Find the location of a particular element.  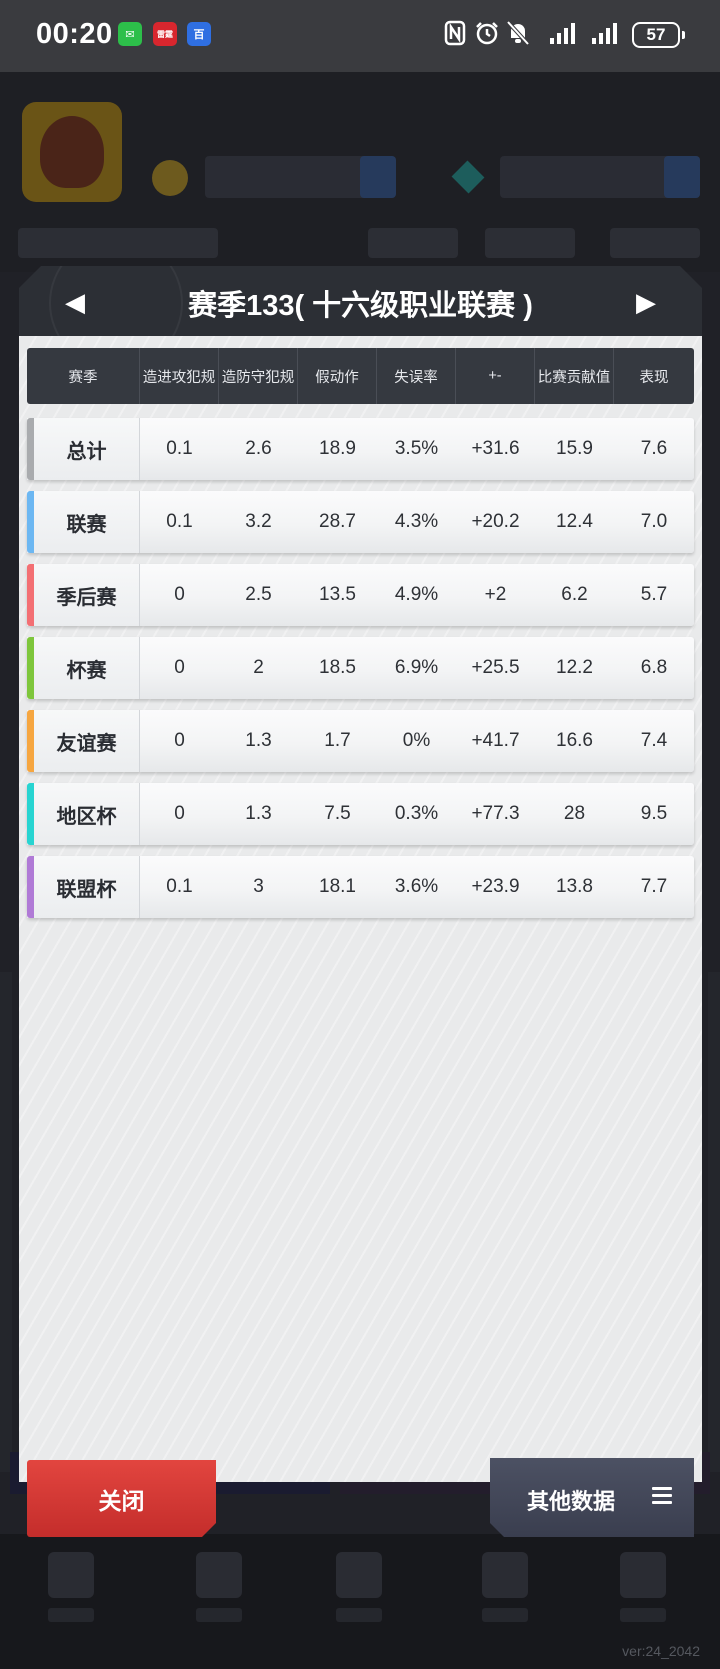

coin-add-button is located at coordinates (378, 177).